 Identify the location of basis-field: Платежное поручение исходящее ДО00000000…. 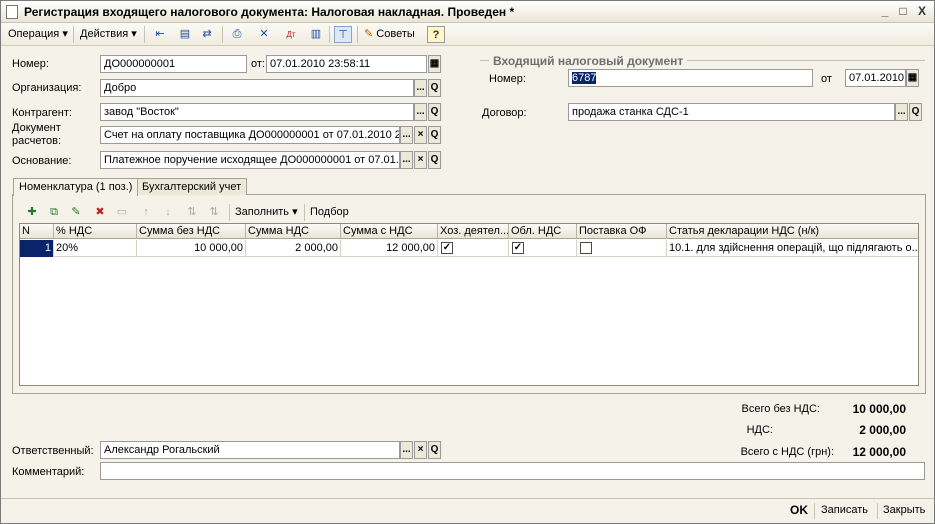
(250, 160).